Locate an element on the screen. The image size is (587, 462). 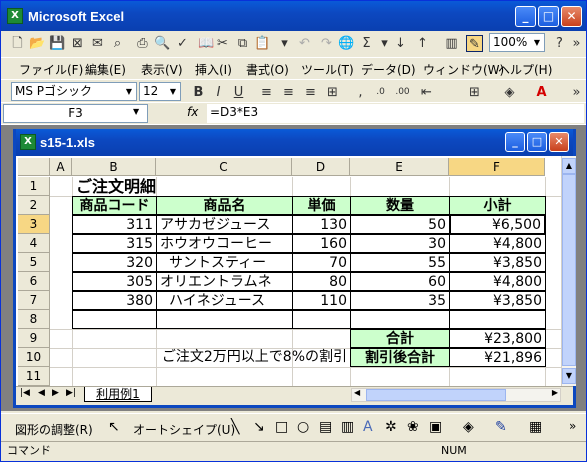
column-header-f: F is located at coordinates (497, 167).